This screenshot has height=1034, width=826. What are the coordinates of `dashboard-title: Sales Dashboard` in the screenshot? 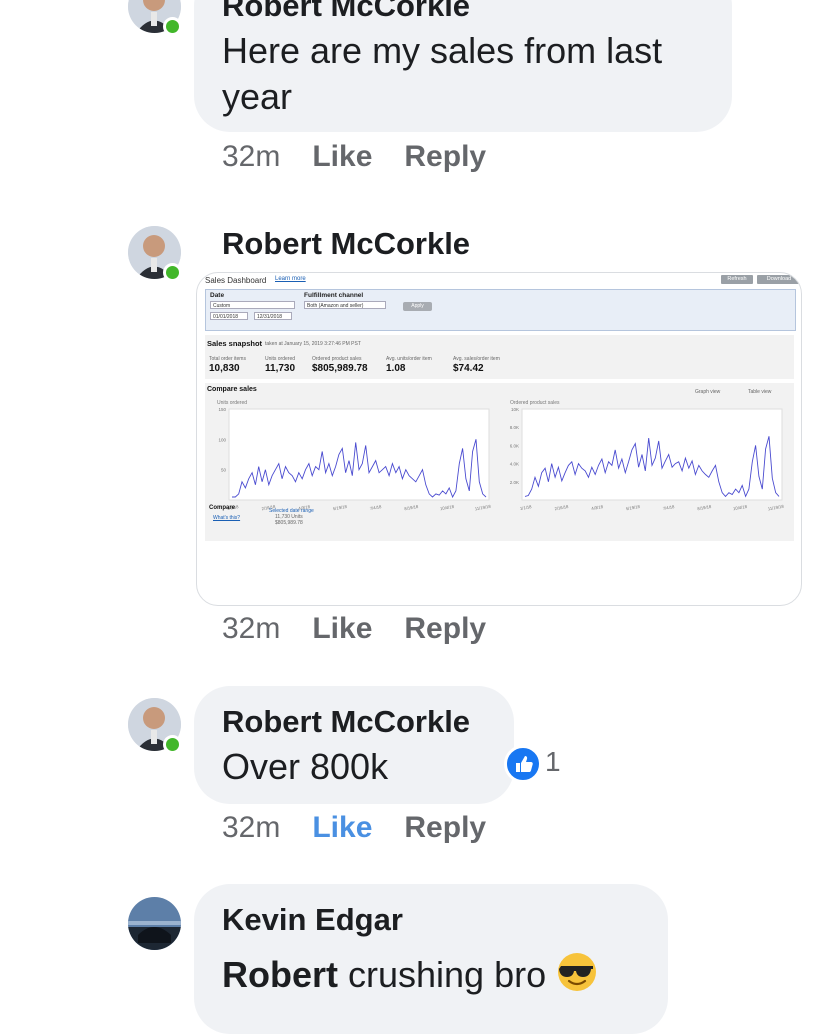 It's located at (236, 280).